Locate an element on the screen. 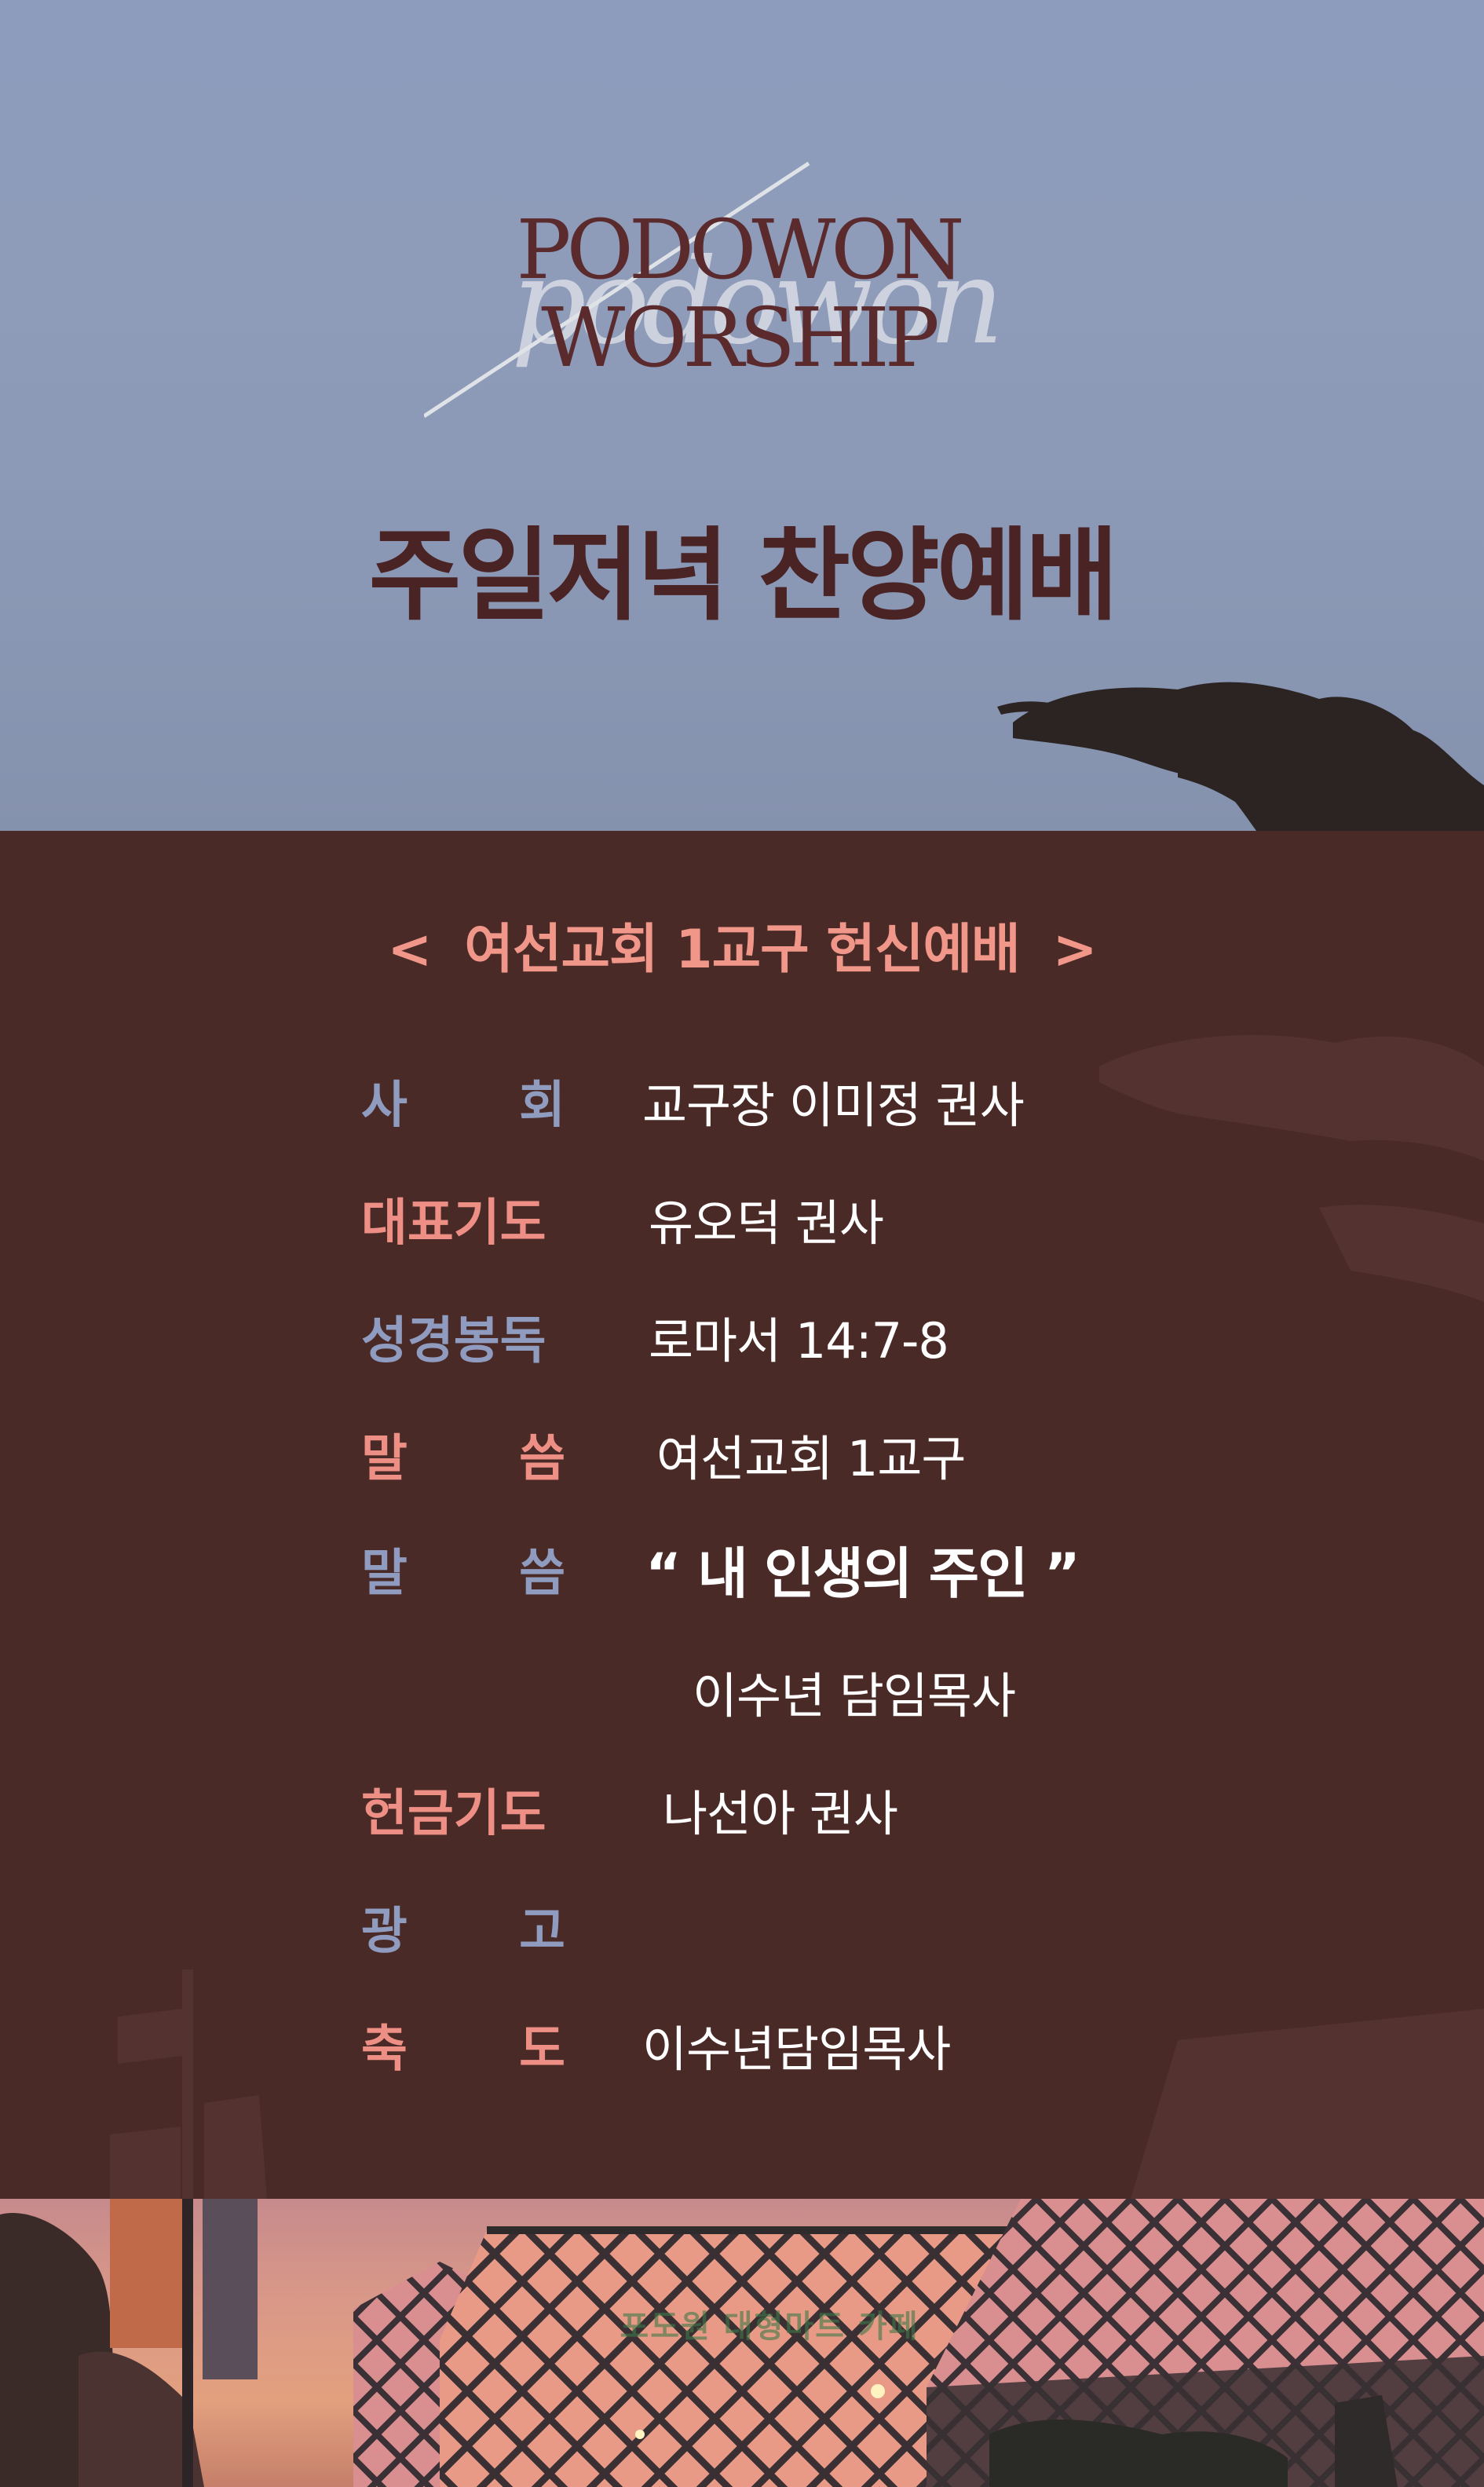 The image size is (1484, 2487). program-row-offering-prayer: 헌금기도 나선아 권사 is located at coordinates (742, 1826).